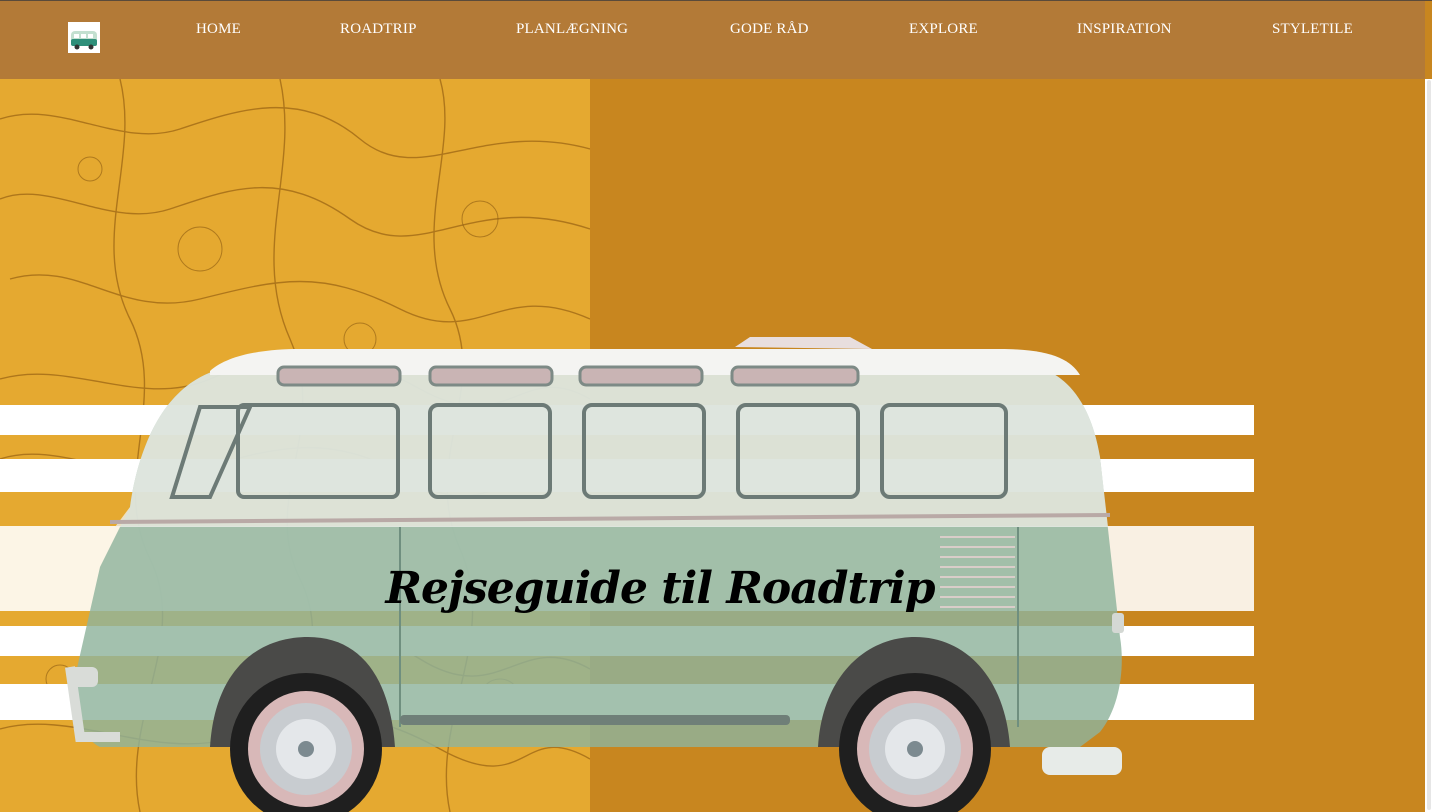 This screenshot has height=812, width=1432. Describe the element at coordinates (660, 589) in the screenshot. I see `hero-title: Rejseguide til Roadtrip` at that location.